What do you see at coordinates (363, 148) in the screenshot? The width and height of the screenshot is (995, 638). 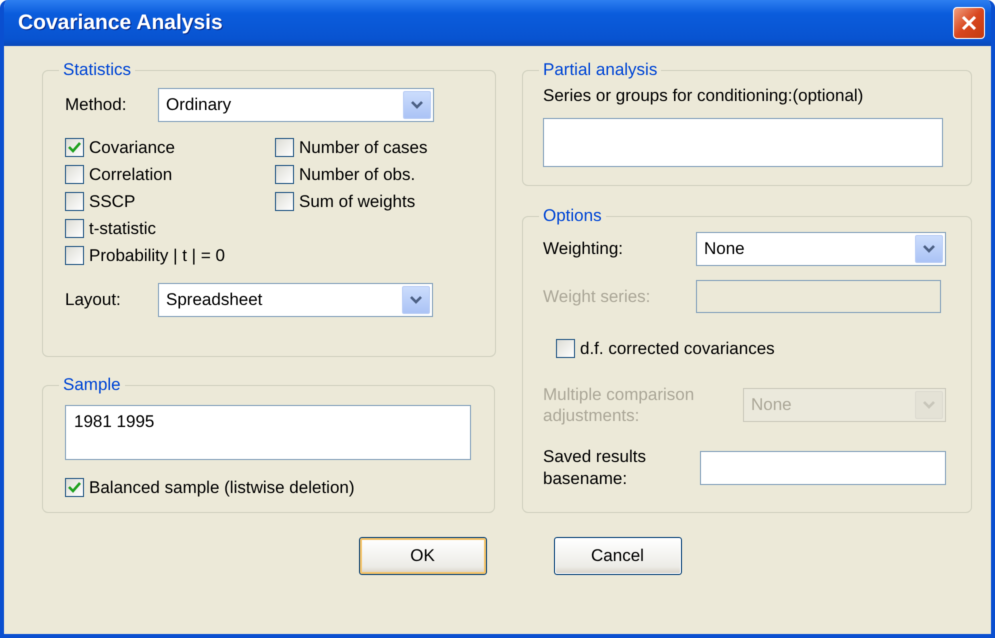 I see `checkbox-label: Number of cases` at bounding box center [363, 148].